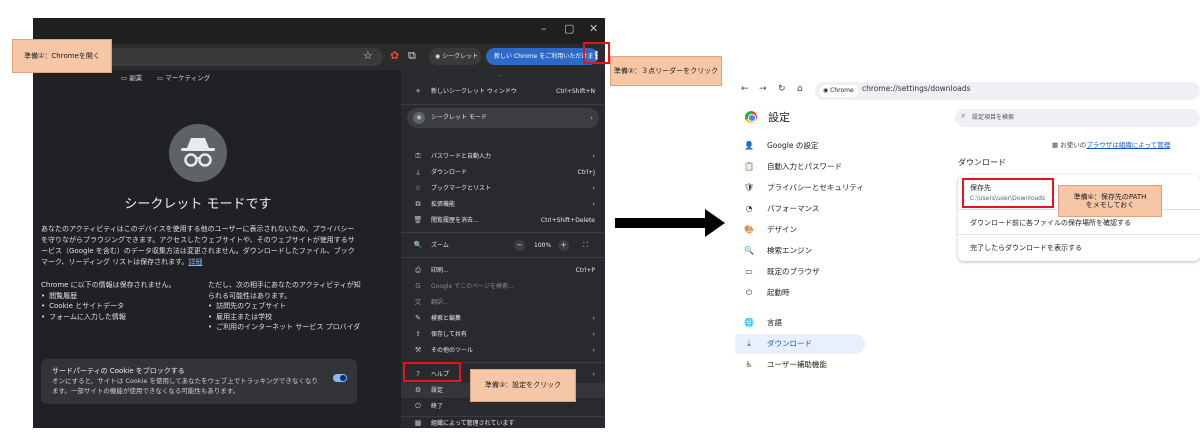 The width and height of the screenshot is (1200, 440). Describe the element at coordinates (418, 270) in the screenshot. I see `print-icon: ⎙` at that location.